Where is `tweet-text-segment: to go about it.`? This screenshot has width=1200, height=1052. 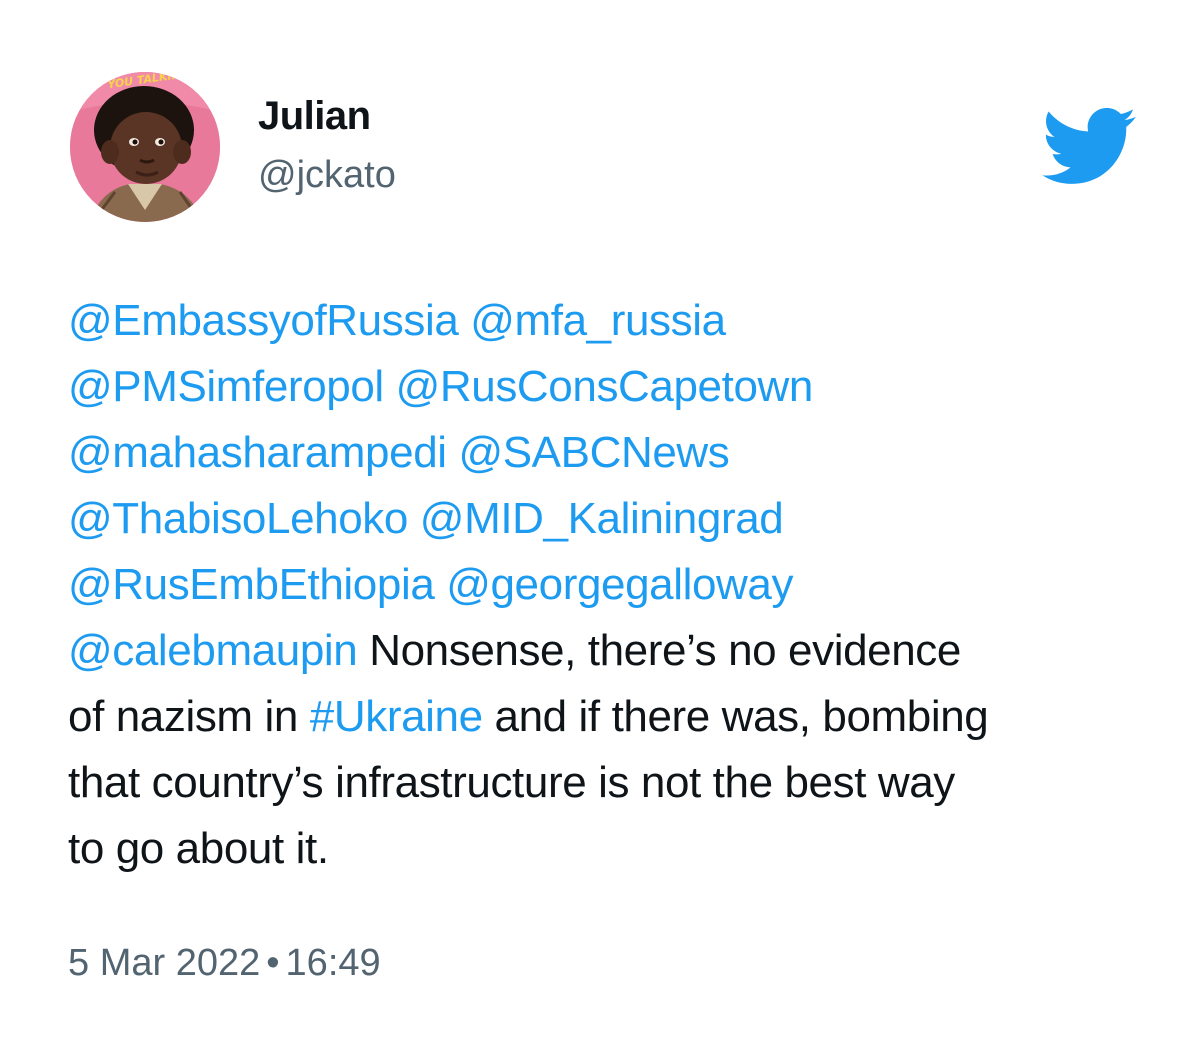 tweet-text-segment: to go about it. is located at coordinates (198, 848).